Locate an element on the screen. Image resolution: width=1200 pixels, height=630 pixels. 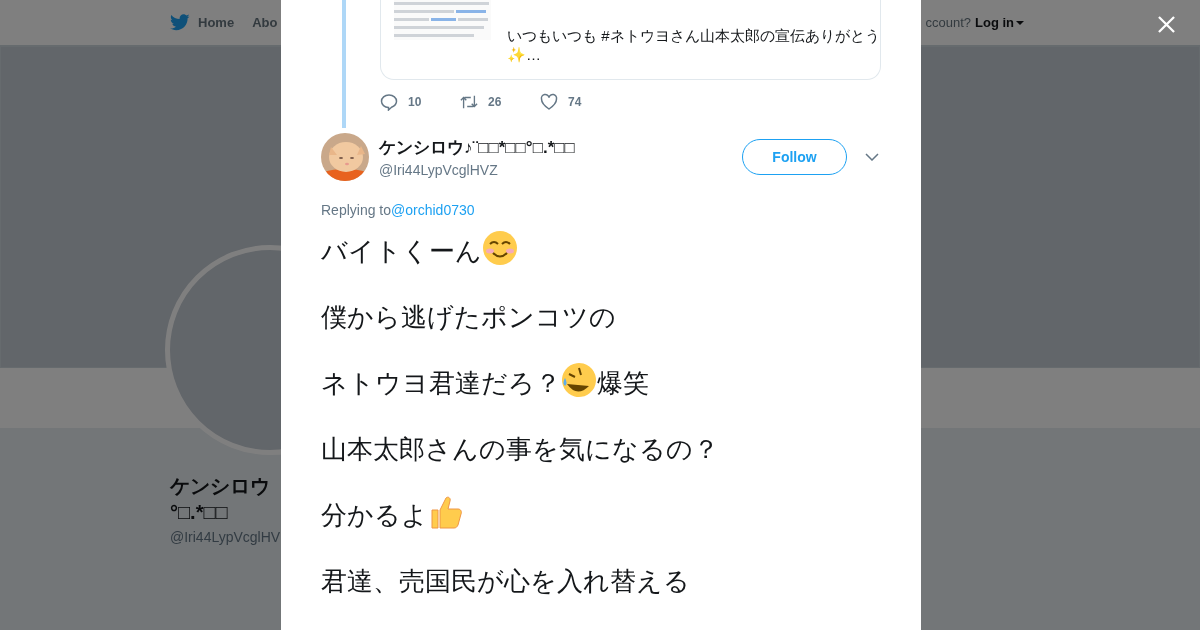
tweet-text: 爆笑 is located at coordinates (623, 383).